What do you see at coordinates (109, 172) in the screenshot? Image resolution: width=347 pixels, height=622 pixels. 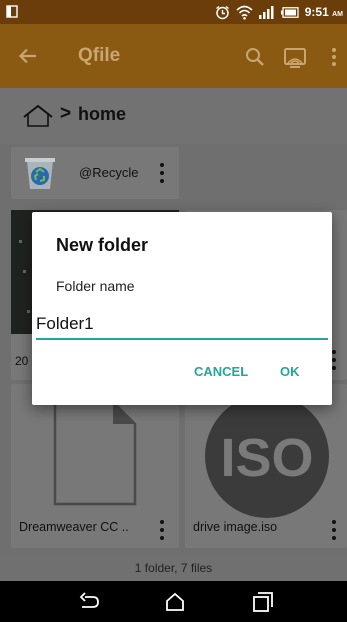 I see `file-name: @Recycle` at bounding box center [109, 172].